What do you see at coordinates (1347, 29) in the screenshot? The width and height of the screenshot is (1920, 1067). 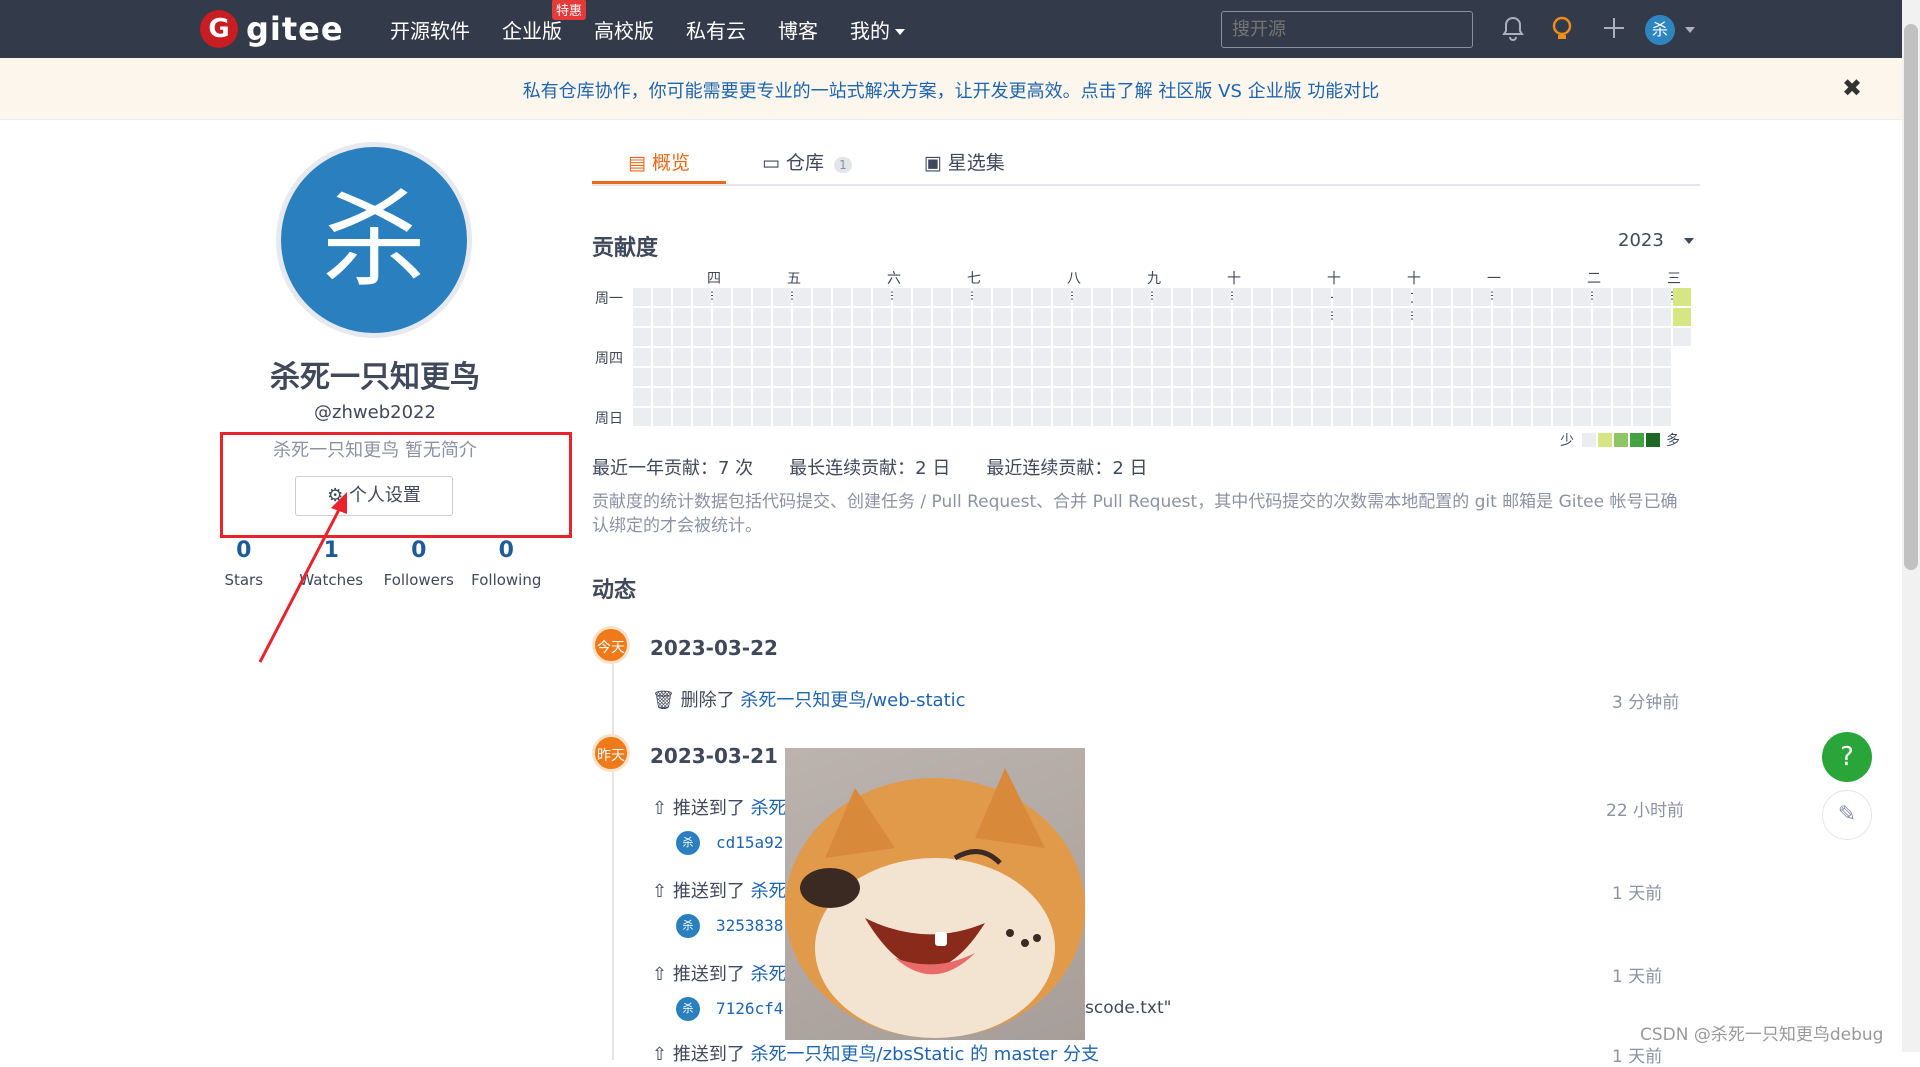 I see `search-input` at bounding box center [1347, 29].